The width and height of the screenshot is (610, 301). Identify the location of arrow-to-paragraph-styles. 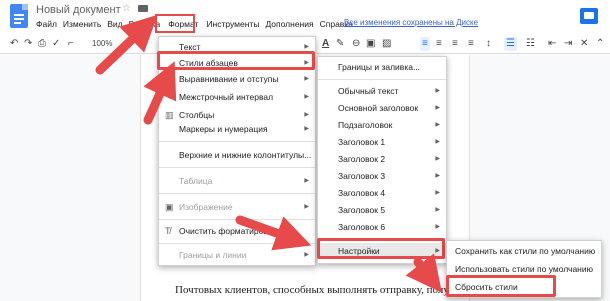
(160, 93).